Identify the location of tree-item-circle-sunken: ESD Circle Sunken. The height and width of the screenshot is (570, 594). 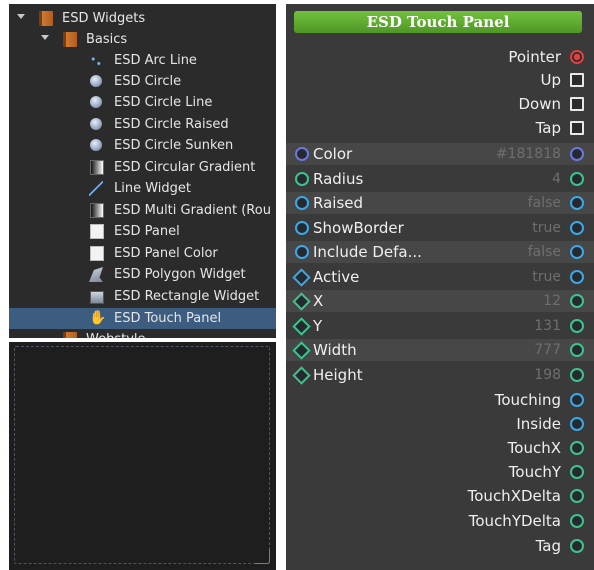
(142, 145).